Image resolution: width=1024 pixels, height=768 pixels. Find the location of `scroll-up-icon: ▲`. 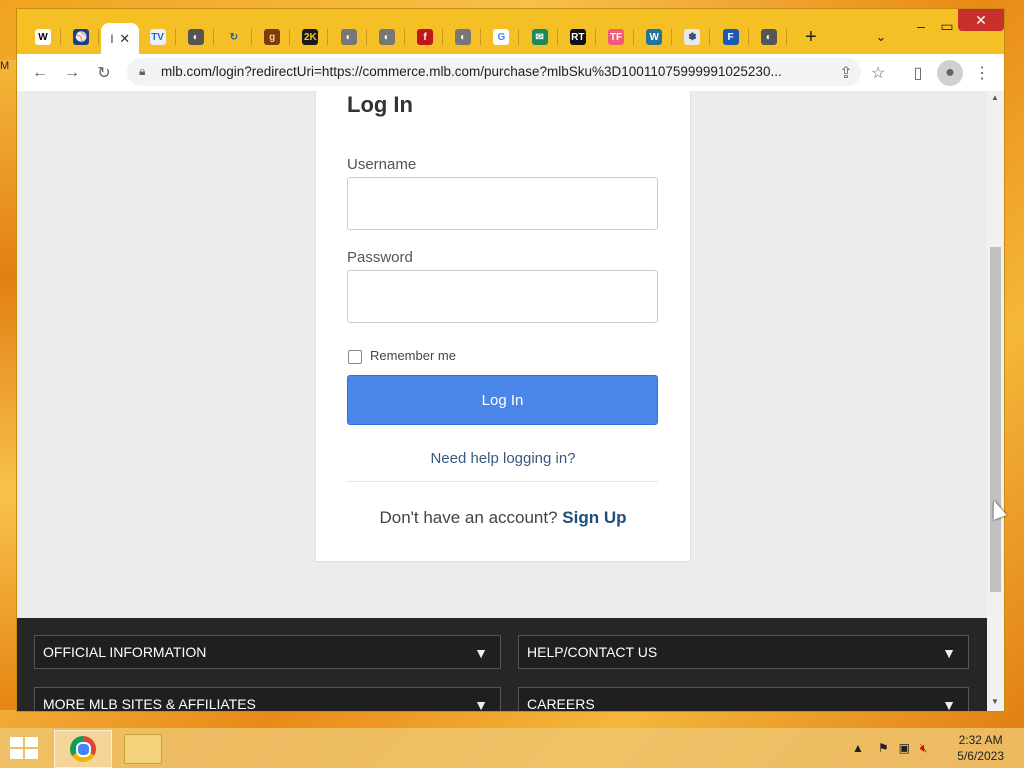

scroll-up-icon: ▲ is located at coordinates (995, 97).